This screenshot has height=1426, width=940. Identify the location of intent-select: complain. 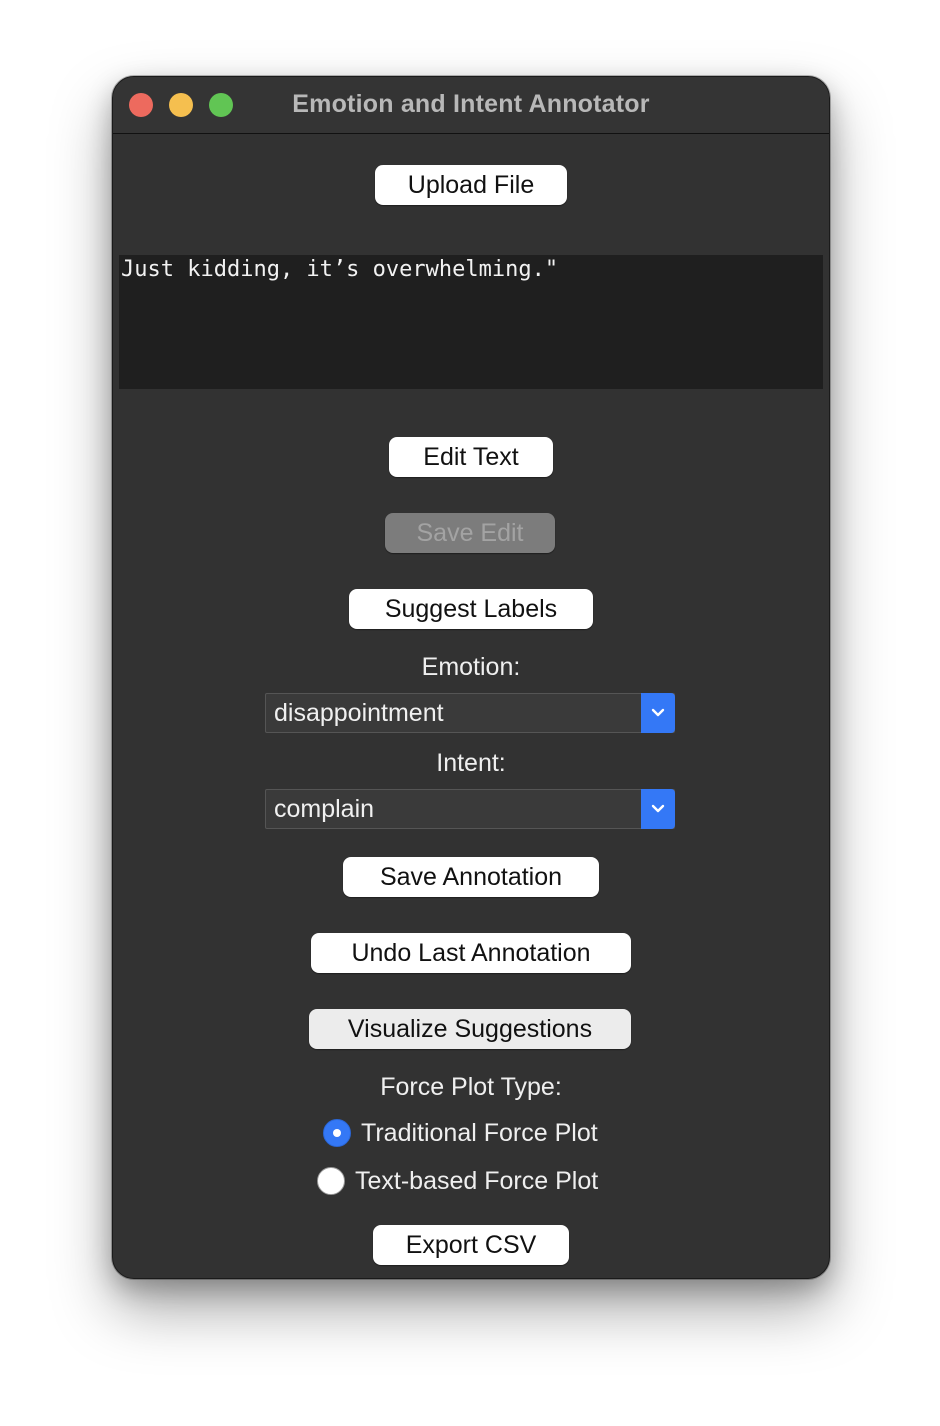
(470, 809).